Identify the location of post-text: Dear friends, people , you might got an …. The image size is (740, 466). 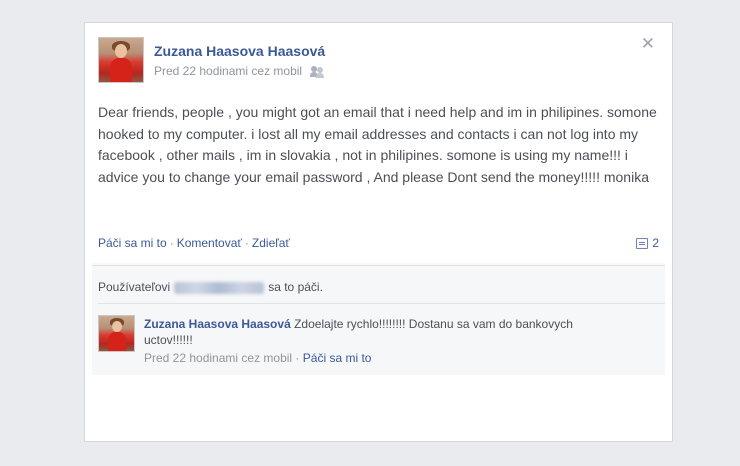
(377, 144).